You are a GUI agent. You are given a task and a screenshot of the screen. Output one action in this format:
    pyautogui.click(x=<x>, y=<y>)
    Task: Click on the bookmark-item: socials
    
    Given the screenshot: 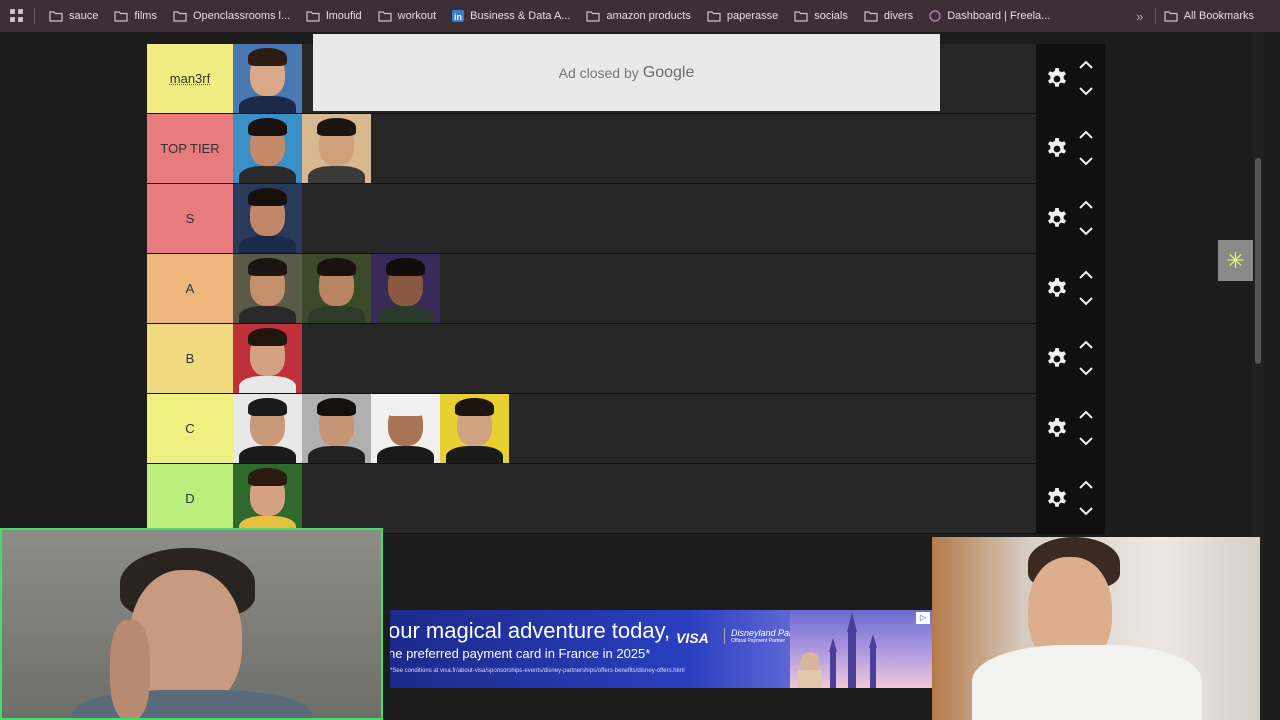 What is the action you would take?
    pyautogui.click(x=821, y=16)
    